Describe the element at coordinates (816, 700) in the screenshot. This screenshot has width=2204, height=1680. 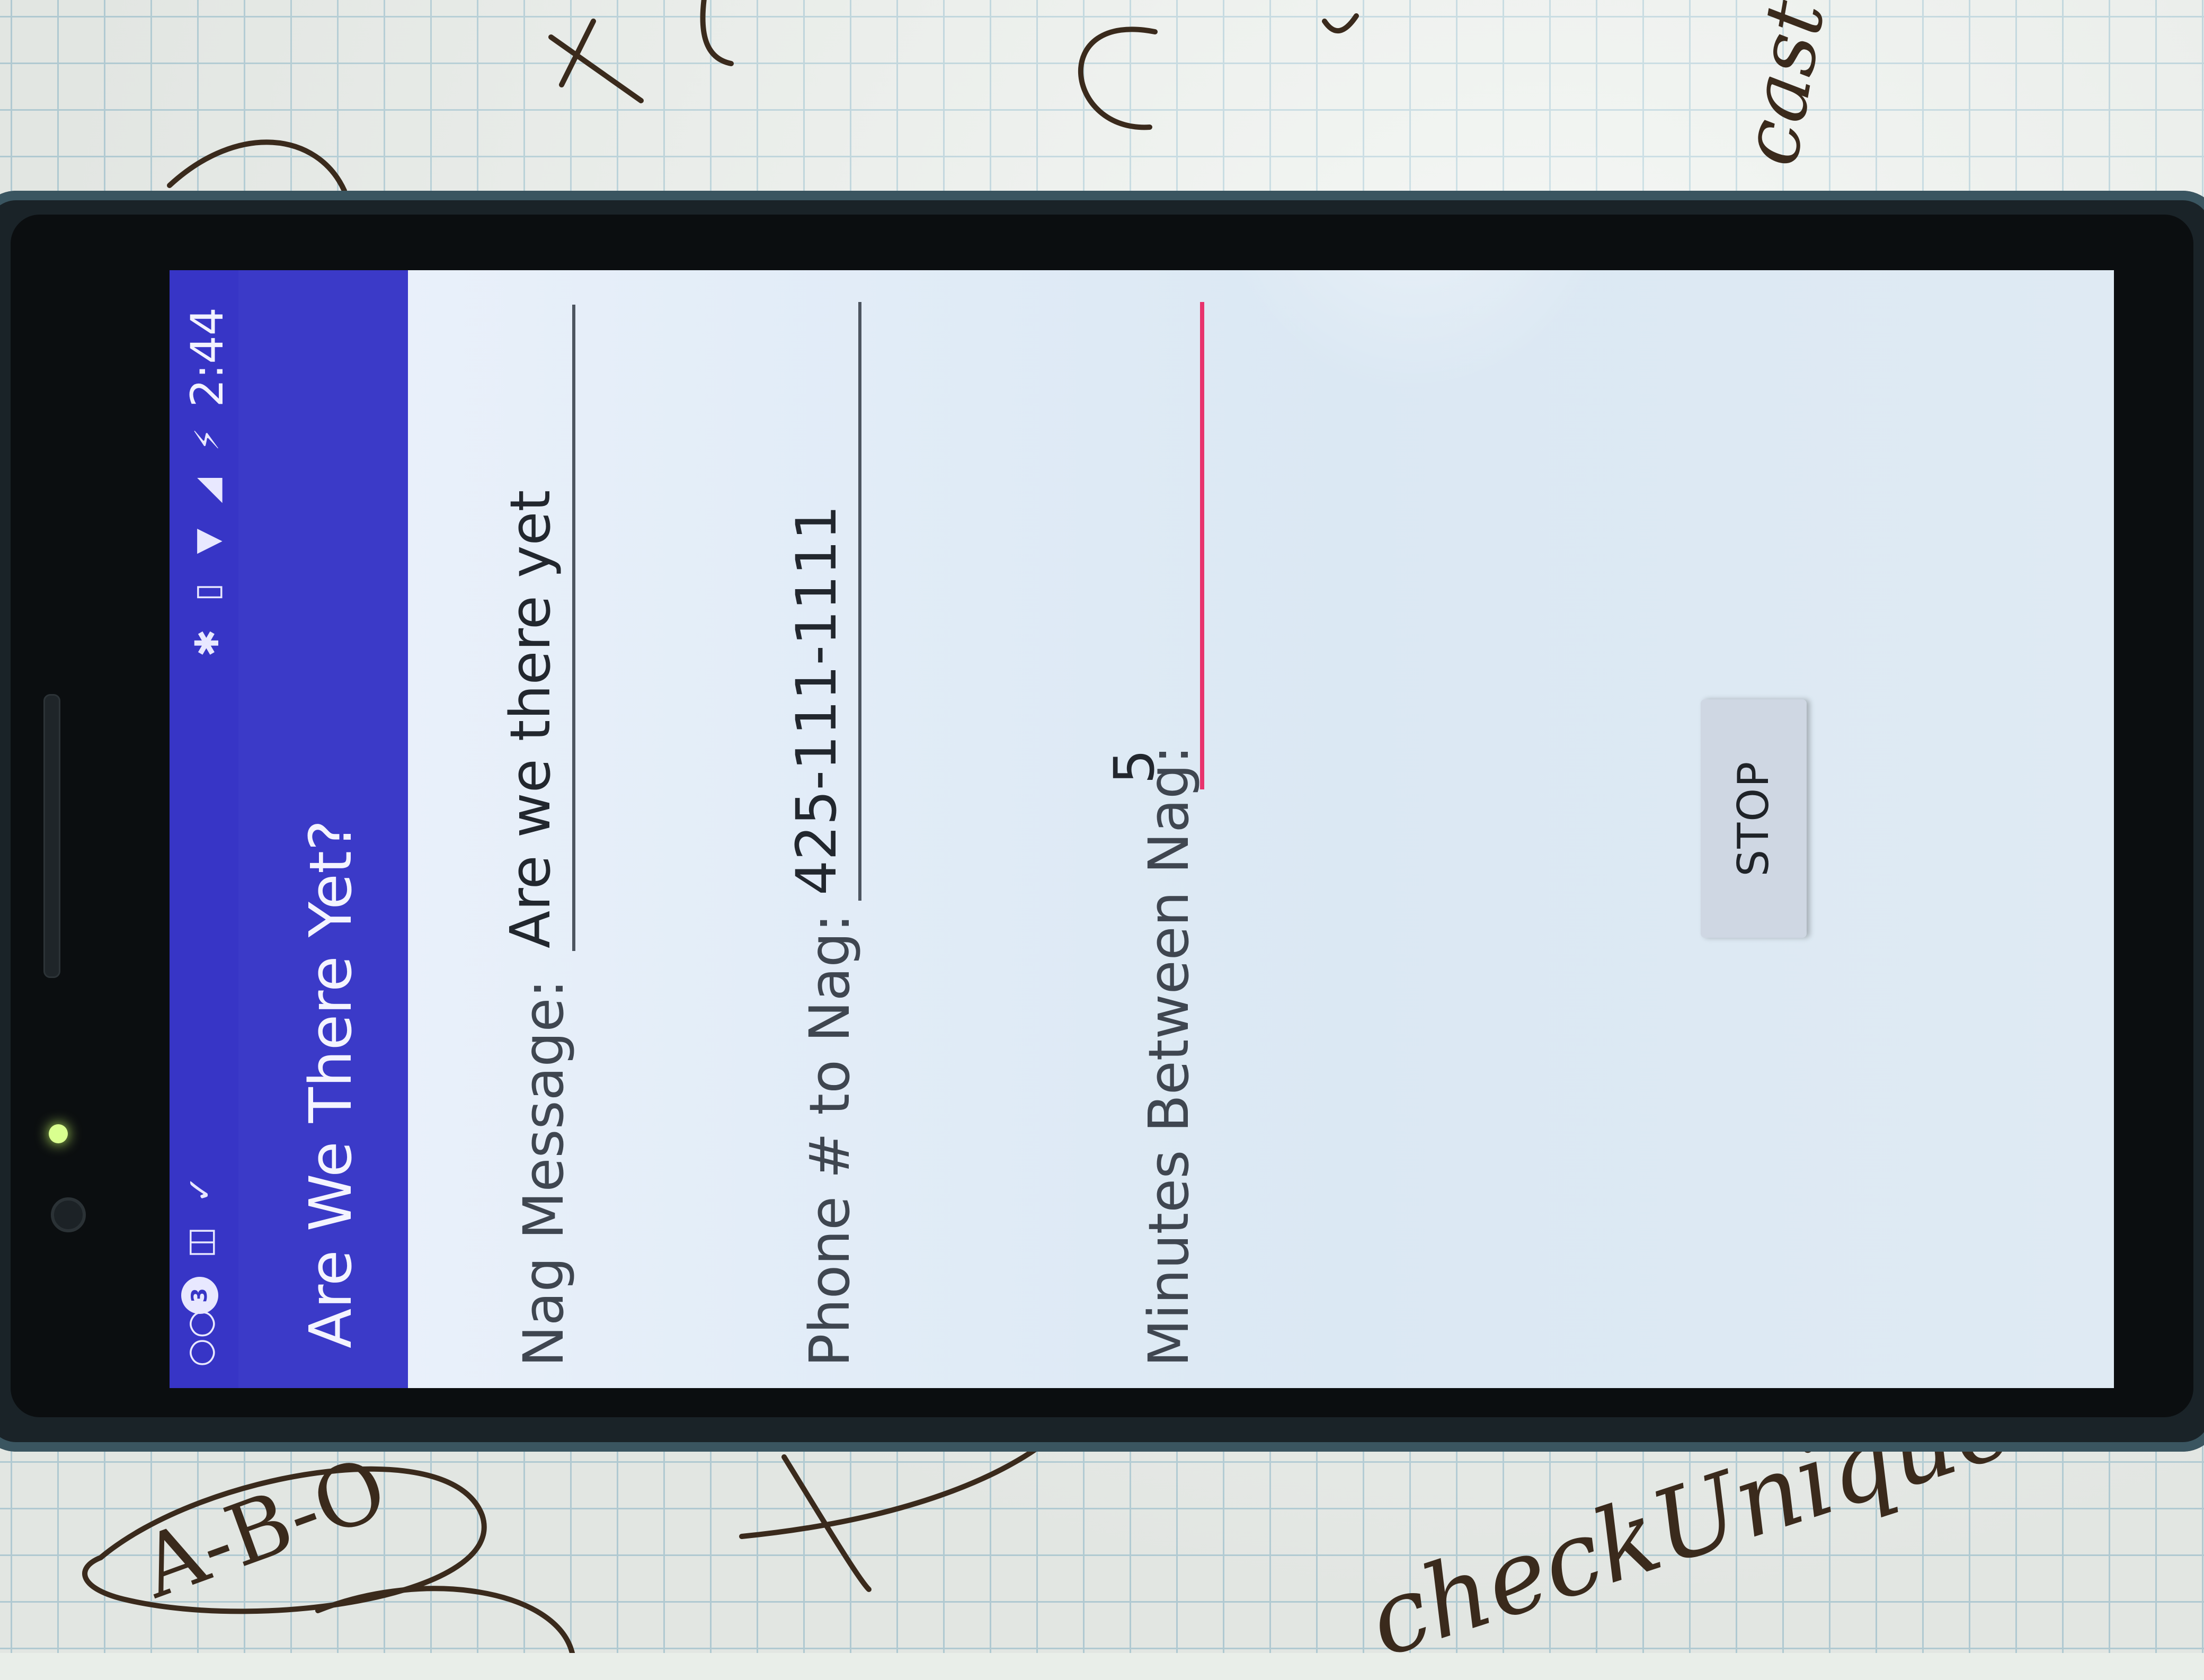
I see `phone-input: 425-111-1111` at that location.